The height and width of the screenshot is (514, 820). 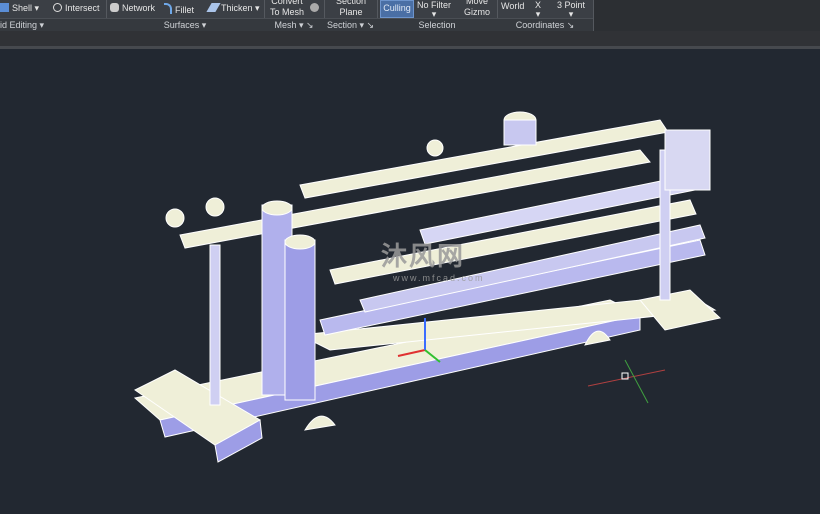 I want to click on convert-to-mesh-button: Convert To Mesh, so click(x=287, y=9).